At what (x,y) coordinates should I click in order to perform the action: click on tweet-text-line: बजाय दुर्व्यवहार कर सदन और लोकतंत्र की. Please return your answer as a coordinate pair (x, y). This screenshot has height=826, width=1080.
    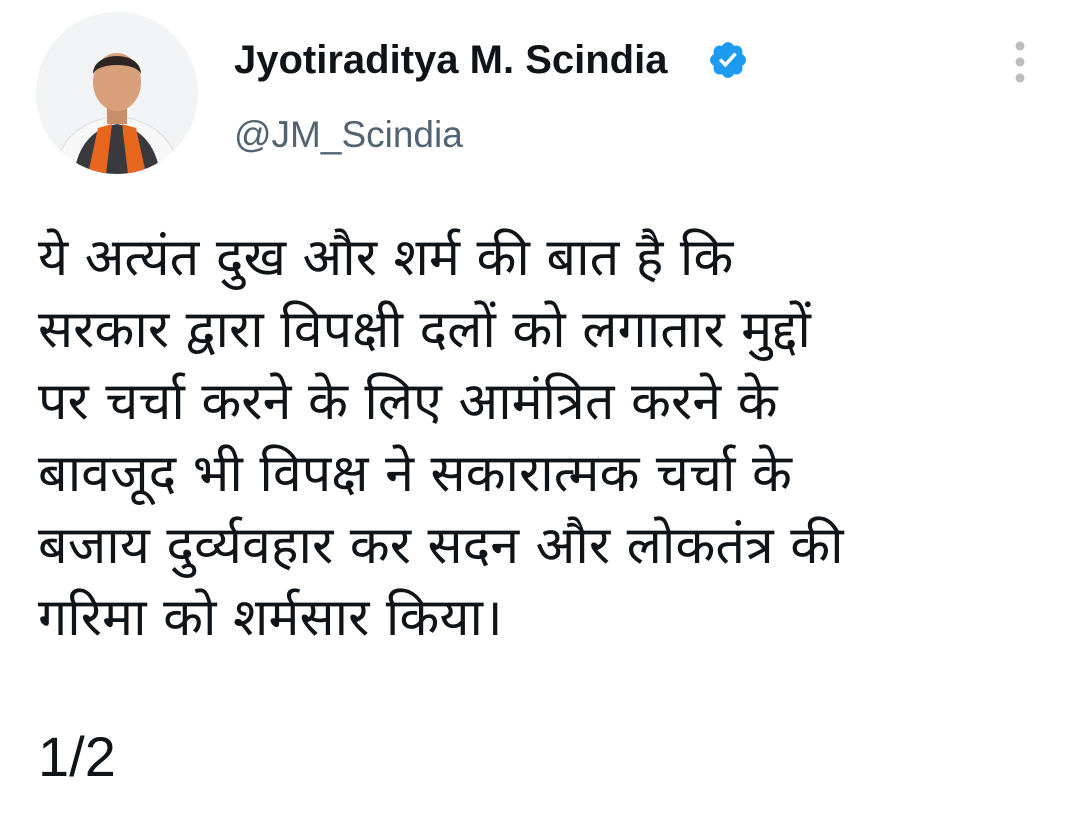
    Looking at the image, I should click on (441, 546).